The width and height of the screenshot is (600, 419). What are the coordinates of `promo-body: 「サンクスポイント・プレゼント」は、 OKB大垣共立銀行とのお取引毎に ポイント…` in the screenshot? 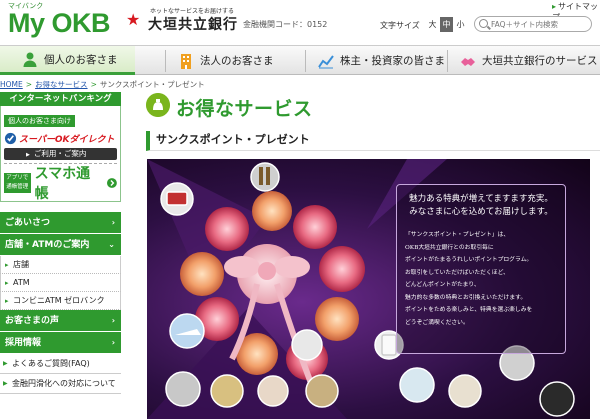 It's located at (481, 279).